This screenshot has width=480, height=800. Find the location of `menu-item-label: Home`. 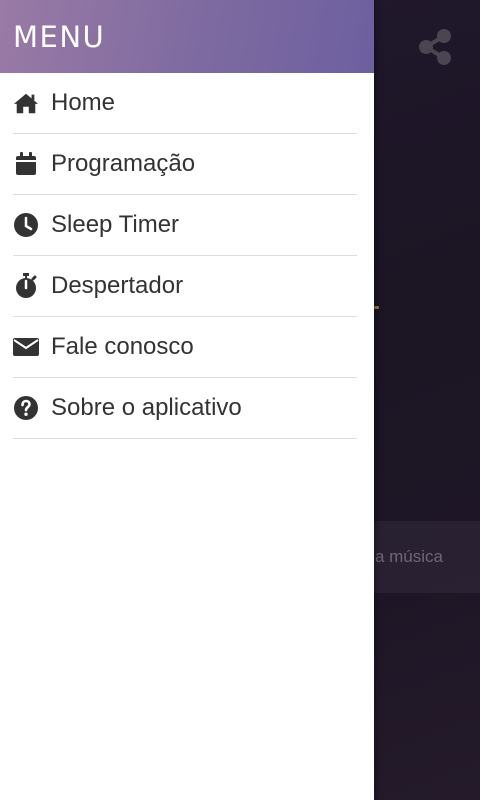

menu-item-label: Home is located at coordinates (83, 102).